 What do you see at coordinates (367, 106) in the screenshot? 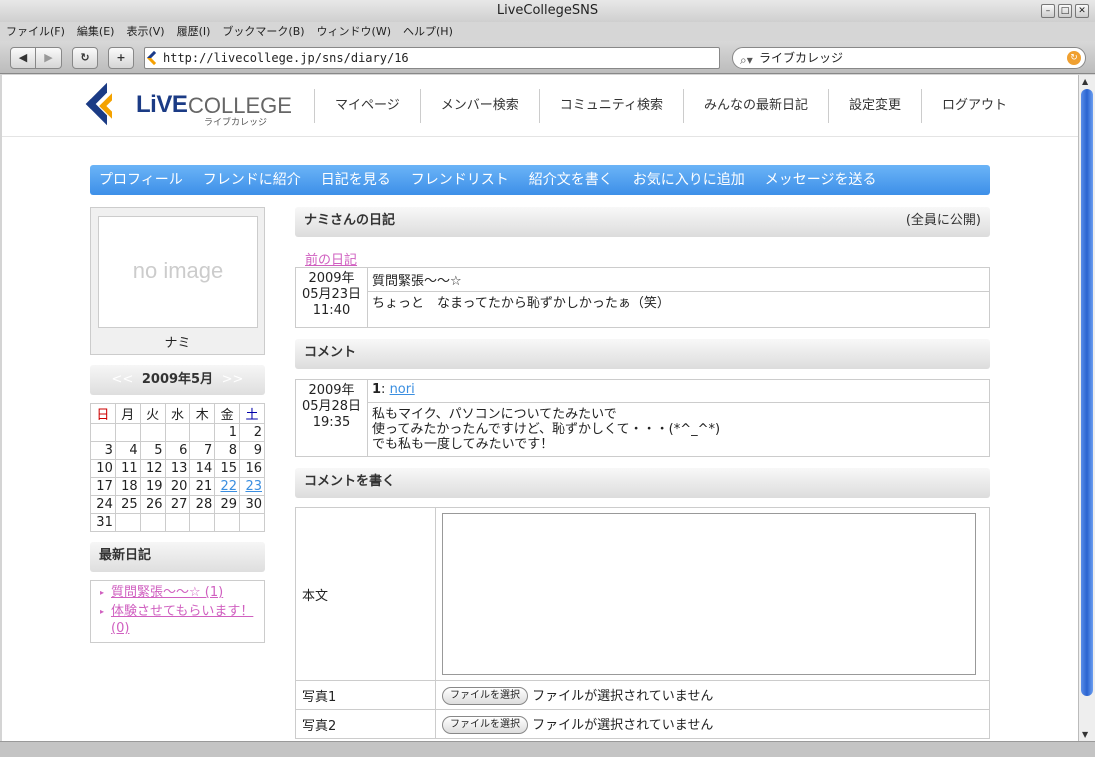
I see `gnav-mypage: マイページ` at bounding box center [367, 106].